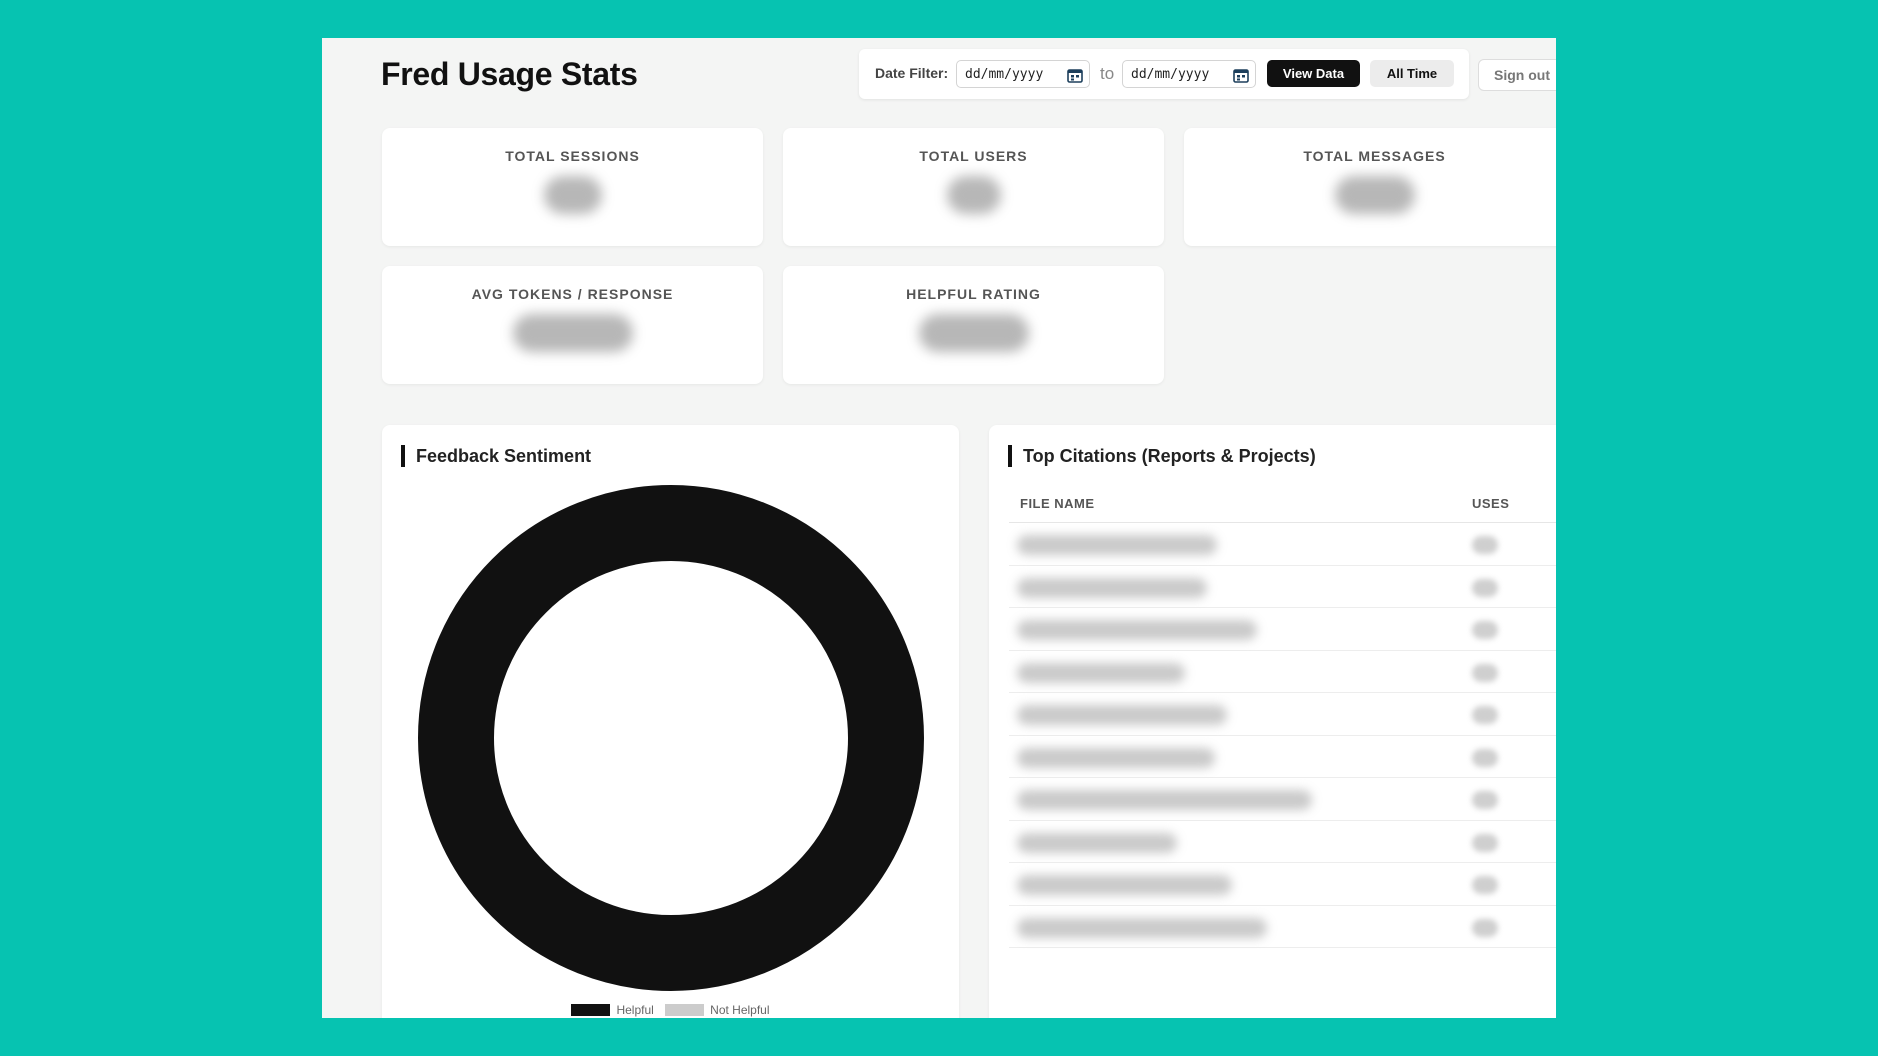 The image size is (1878, 1056). I want to click on stat-card-total-messages: TOTAL MESSAGES, so click(1370, 187).